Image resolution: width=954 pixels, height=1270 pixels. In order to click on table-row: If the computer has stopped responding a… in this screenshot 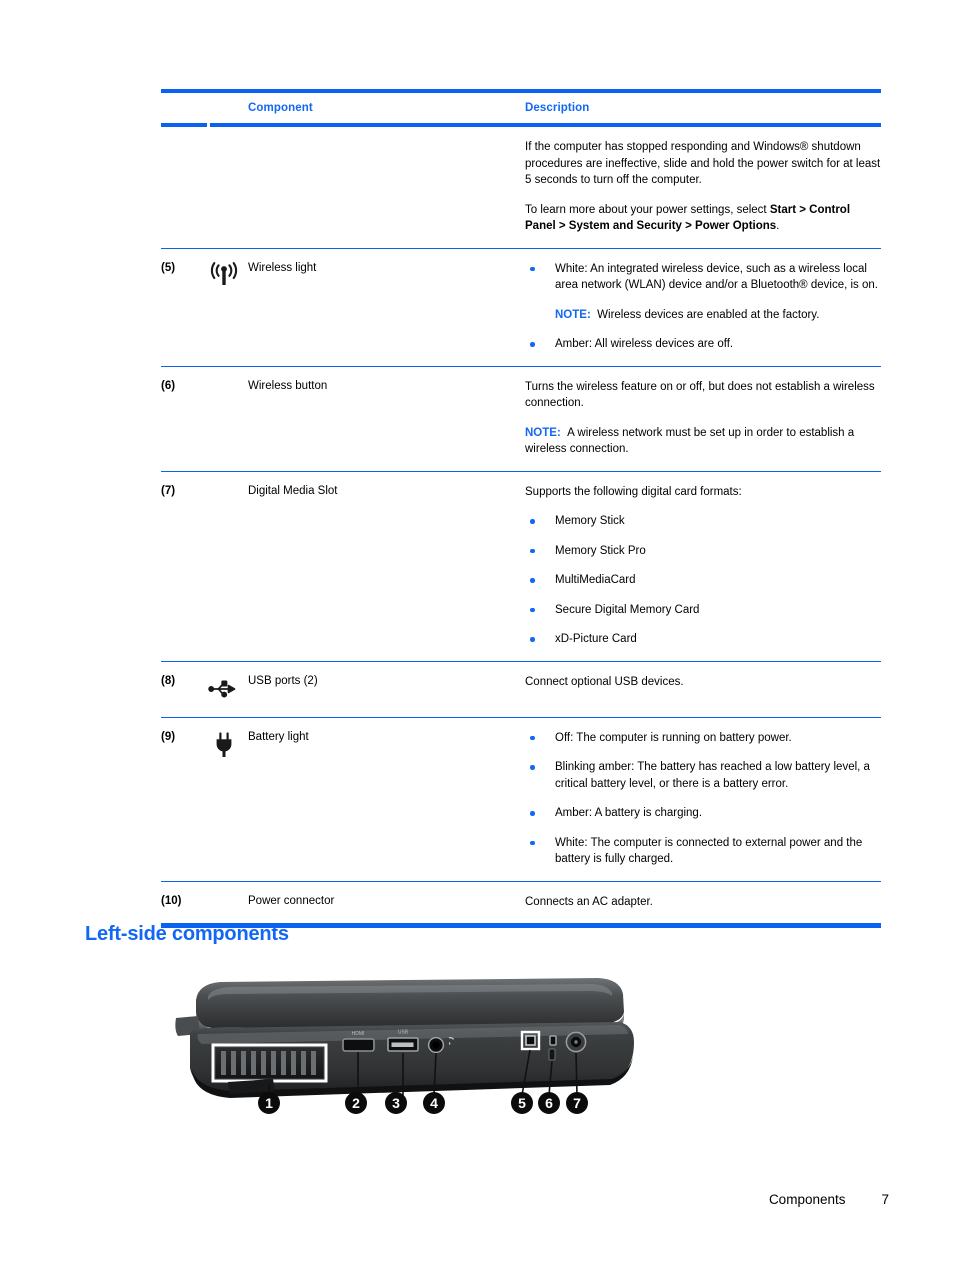, I will do `click(521, 188)`.